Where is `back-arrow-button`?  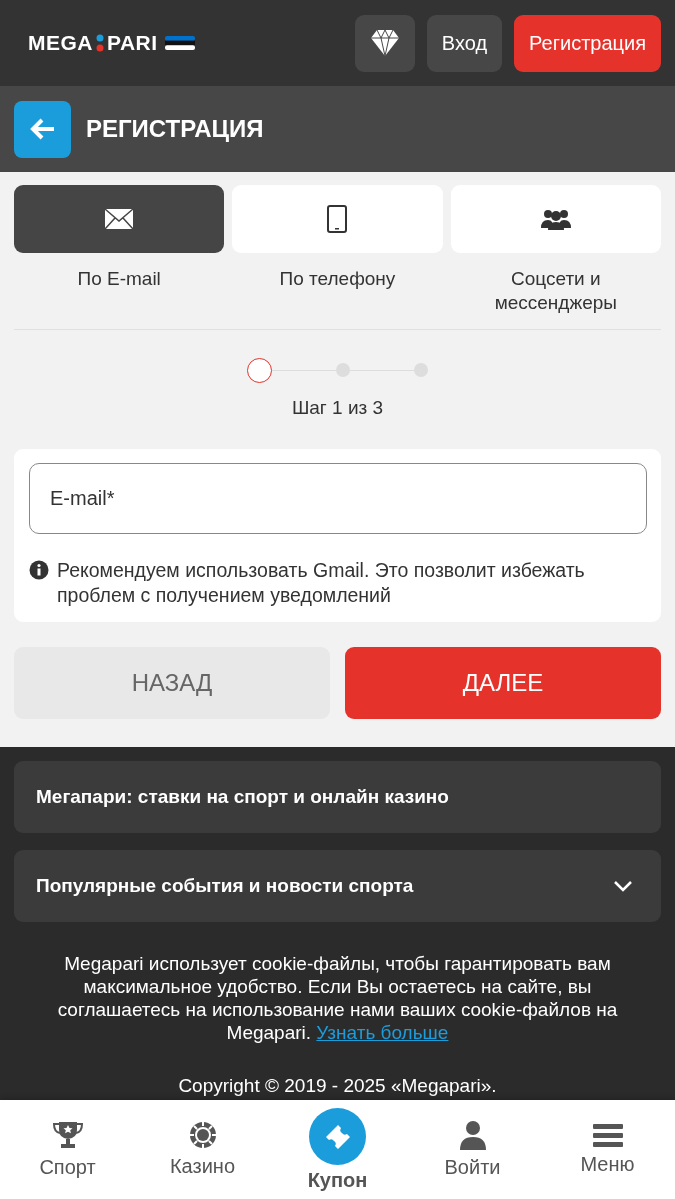
back-arrow-button is located at coordinates (42, 129).